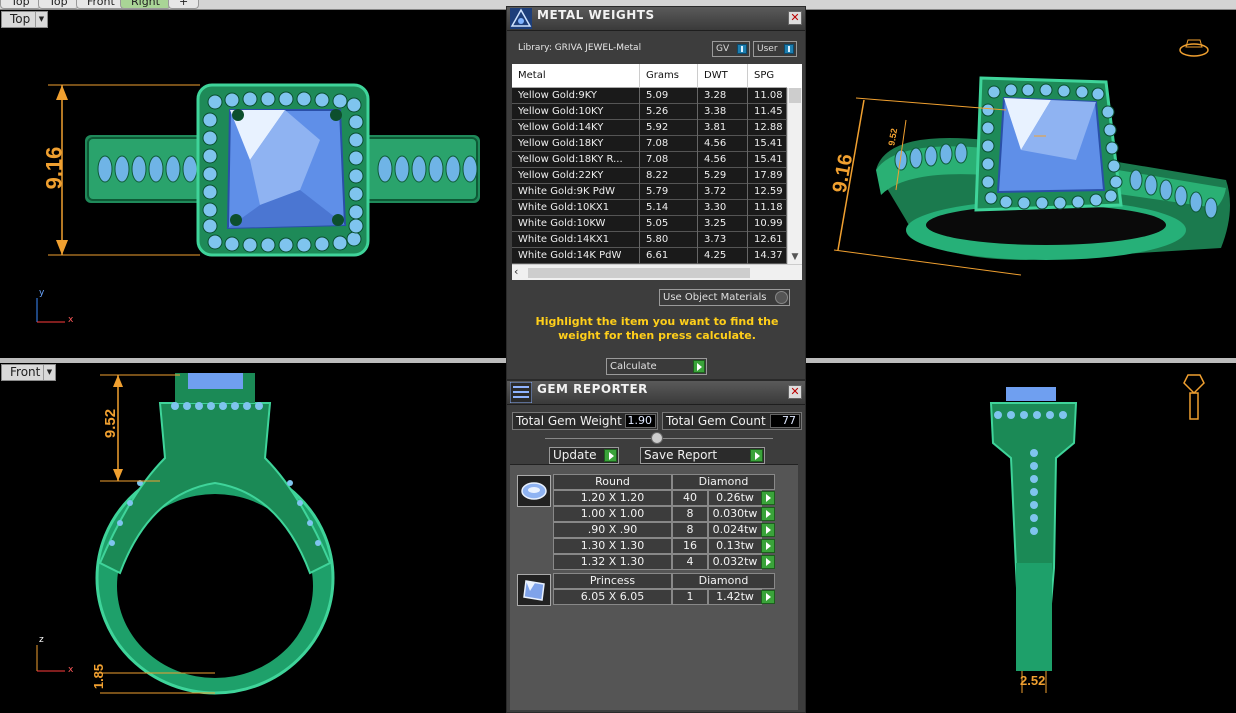 This screenshot has height=713, width=1236. Describe the element at coordinates (690, 562) in the screenshot. I see `gem-count: 4` at that location.